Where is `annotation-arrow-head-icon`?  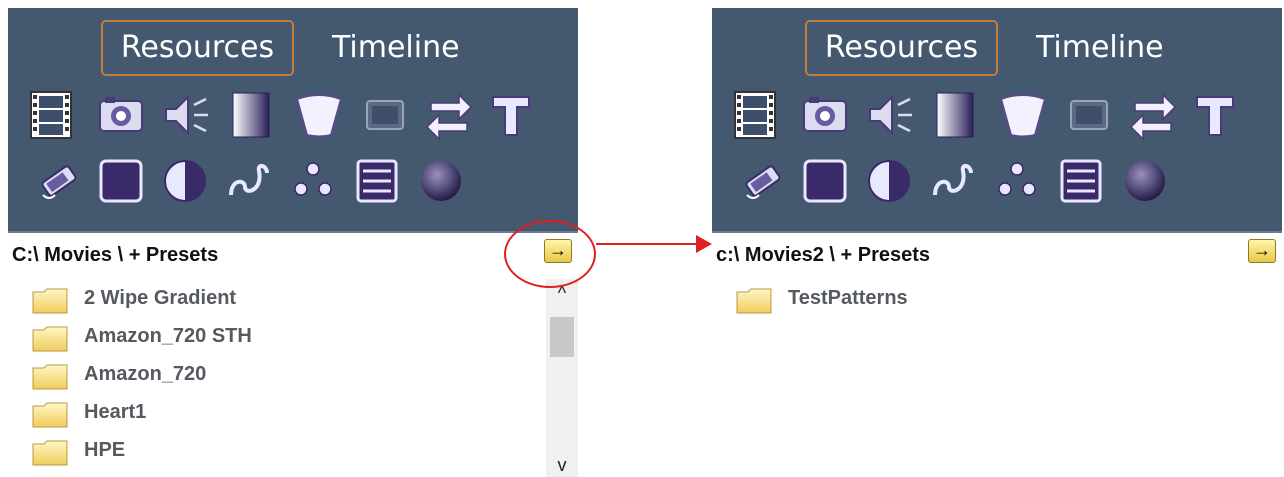 annotation-arrow-head-icon is located at coordinates (704, 244).